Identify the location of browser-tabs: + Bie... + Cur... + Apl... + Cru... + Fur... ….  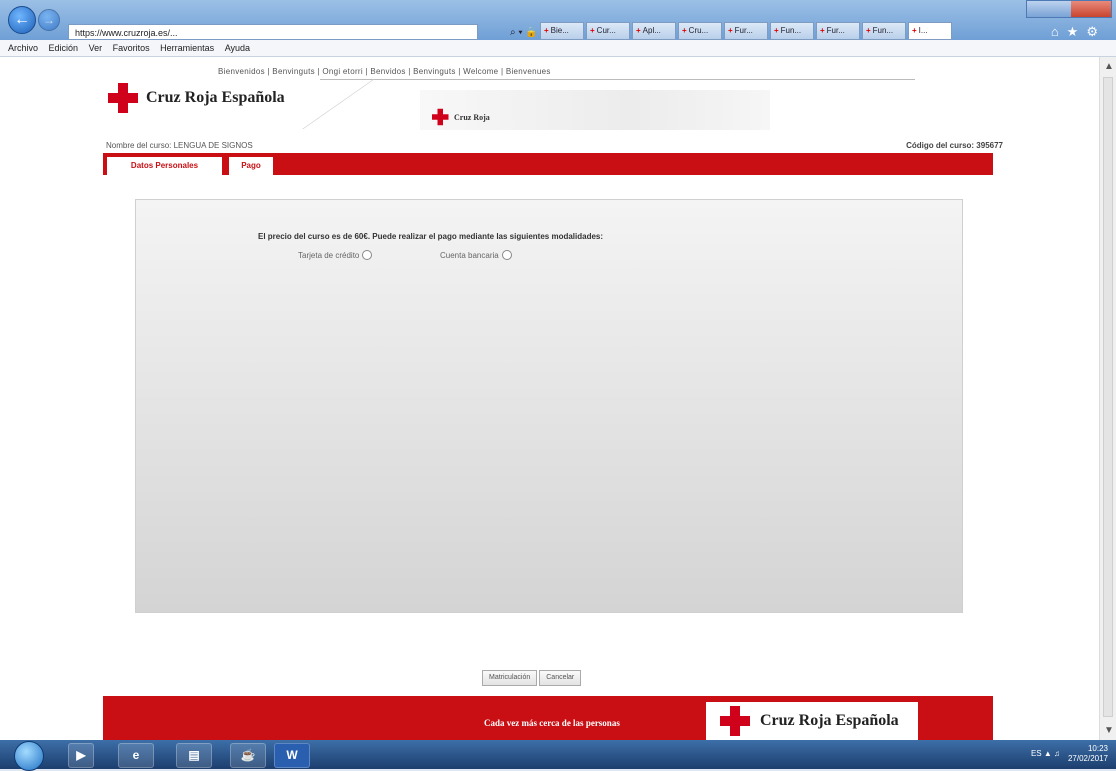
(746, 31).